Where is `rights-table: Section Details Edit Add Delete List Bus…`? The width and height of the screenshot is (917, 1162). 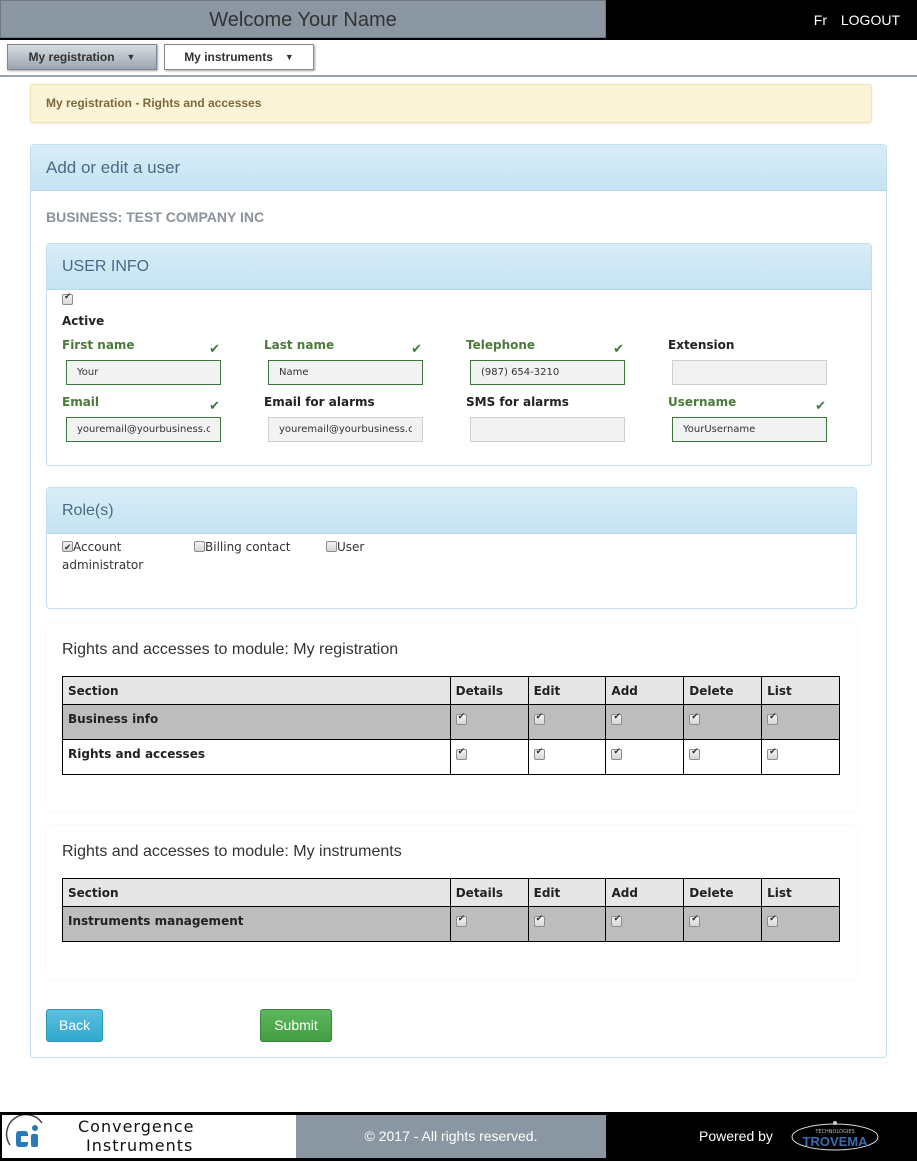 rights-table: Section Details Edit Add Delete List Bus… is located at coordinates (451, 725).